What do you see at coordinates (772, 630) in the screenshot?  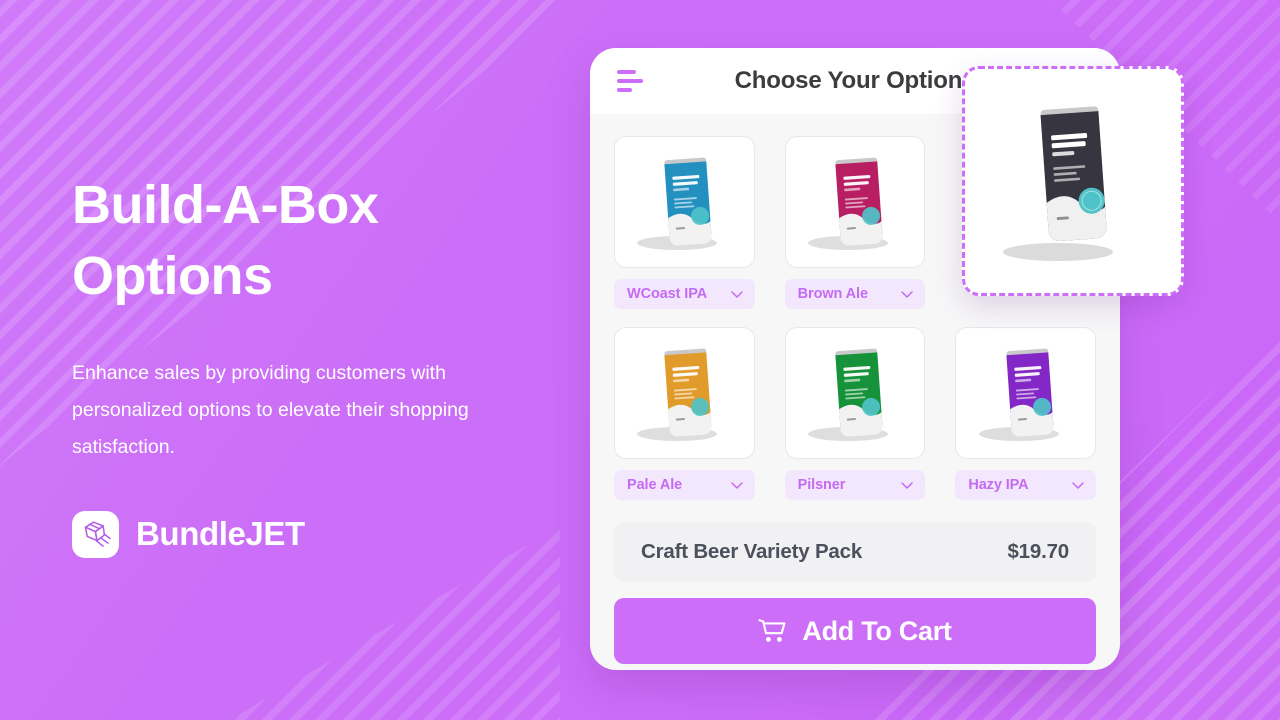 I see `shopping-cart-icon` at bounding box center [772, 630].